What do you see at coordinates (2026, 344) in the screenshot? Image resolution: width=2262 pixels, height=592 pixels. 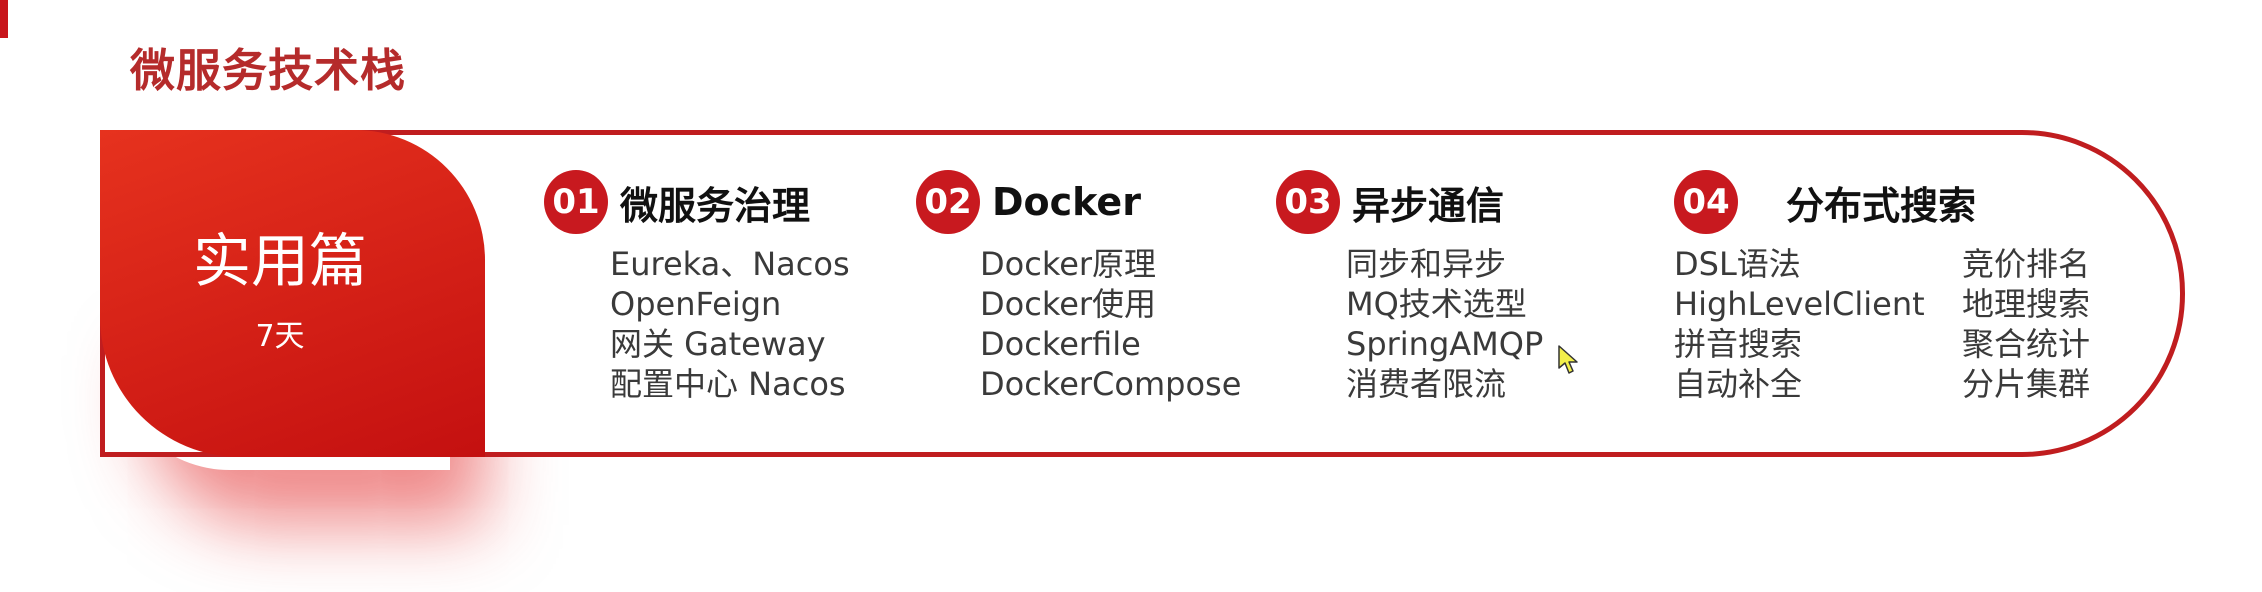 I see `list-item: 聚合统计` at bounding box center [2026, 344].